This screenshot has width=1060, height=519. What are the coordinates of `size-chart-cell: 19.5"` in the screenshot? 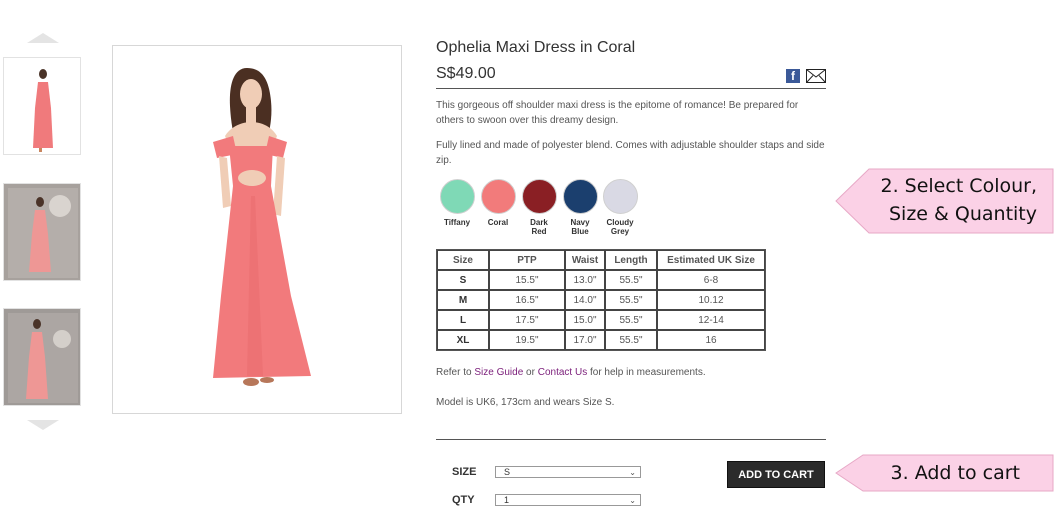 It's located at (527, 340).